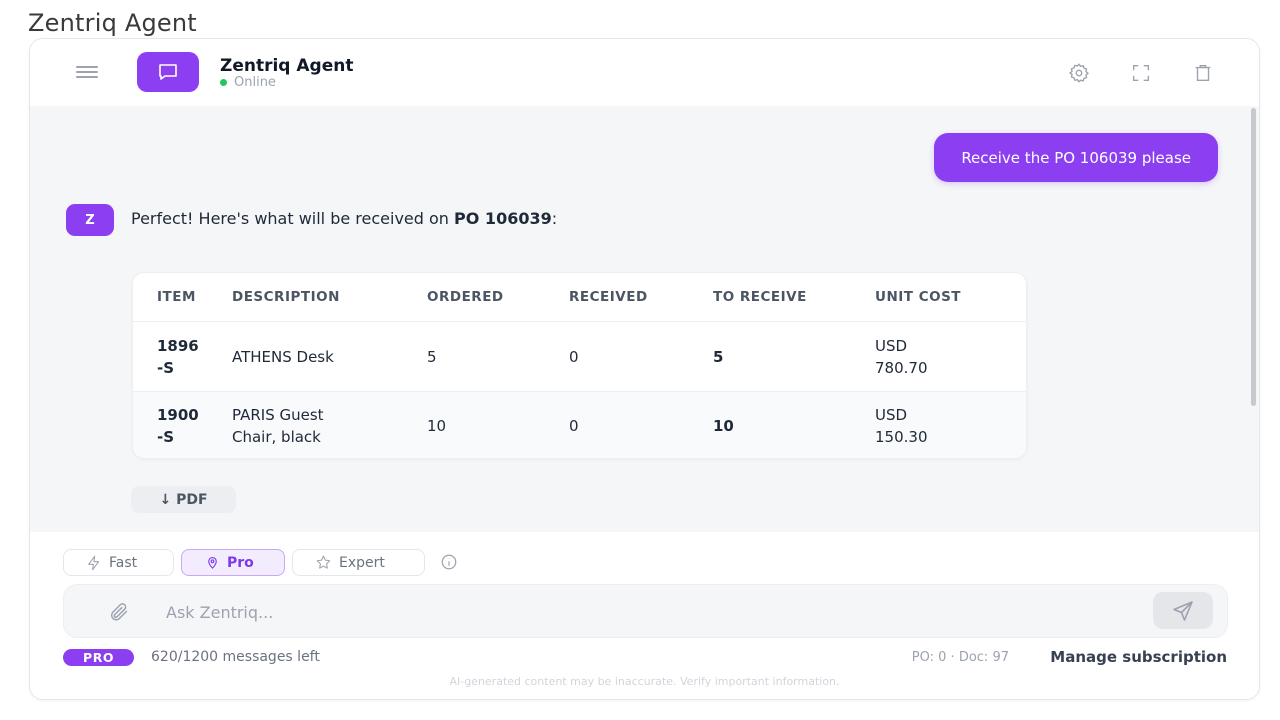 Image resolution: width=1280 pixels, height=720 pixels. I want to click on mode-label: Pro, so click(240, 562).